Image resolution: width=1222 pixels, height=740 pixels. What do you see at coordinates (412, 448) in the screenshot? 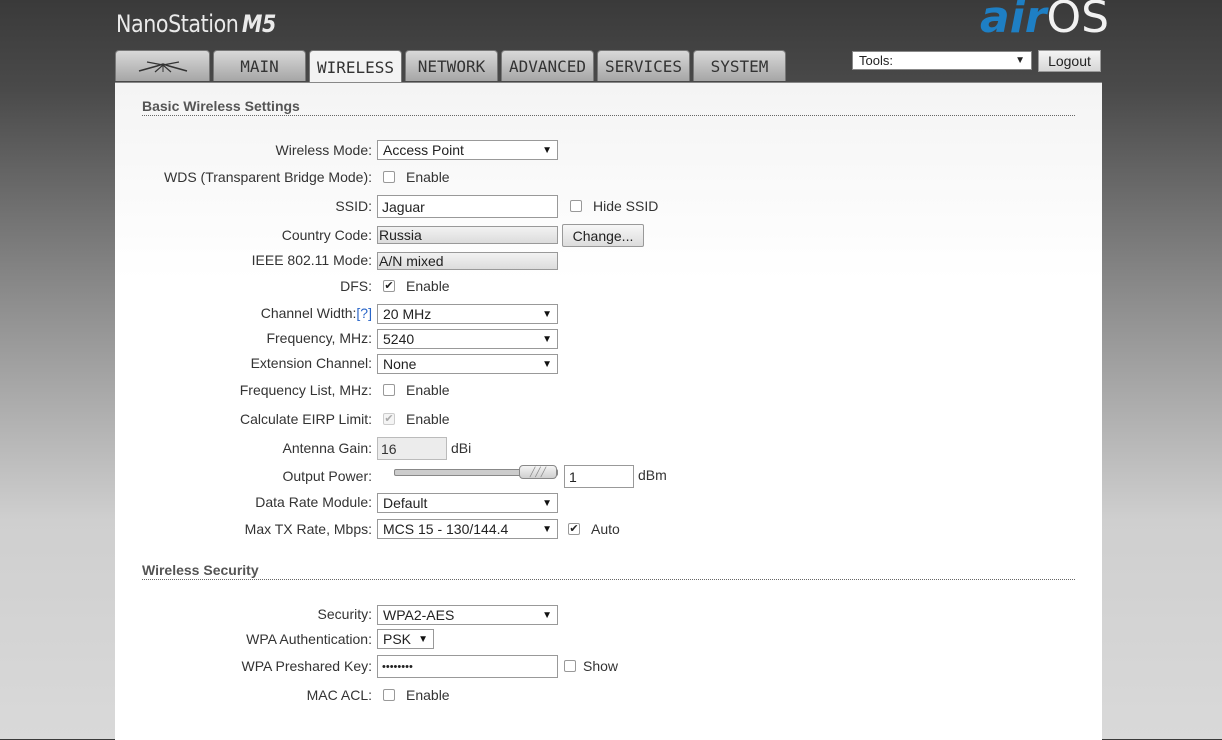
I see `antenna-gain-field: 16` at bounding box center [412, 448].